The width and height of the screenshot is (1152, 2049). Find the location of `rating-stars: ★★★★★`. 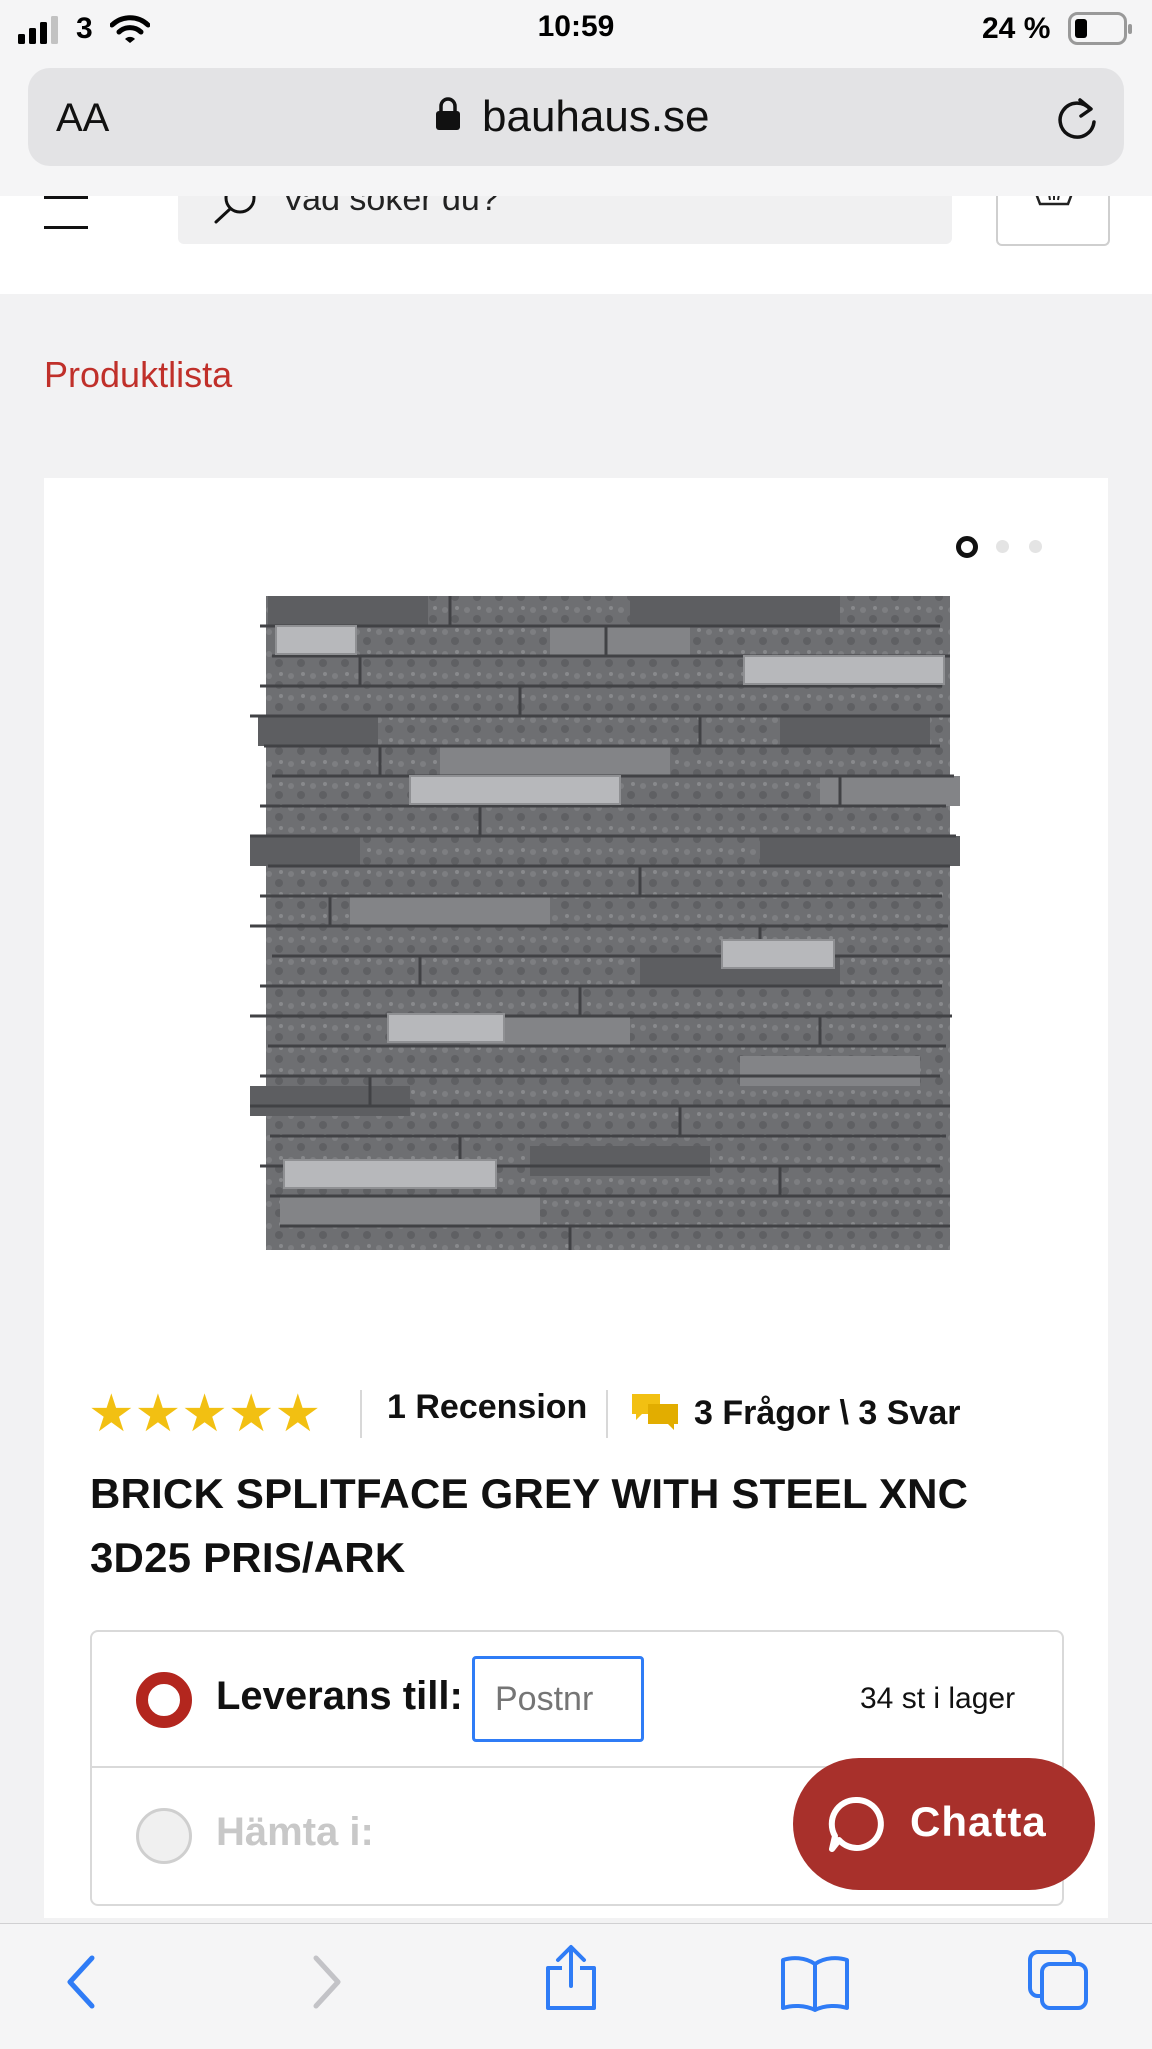

rating-stars: ★★★★★ is located at coordinates (204, 1414).